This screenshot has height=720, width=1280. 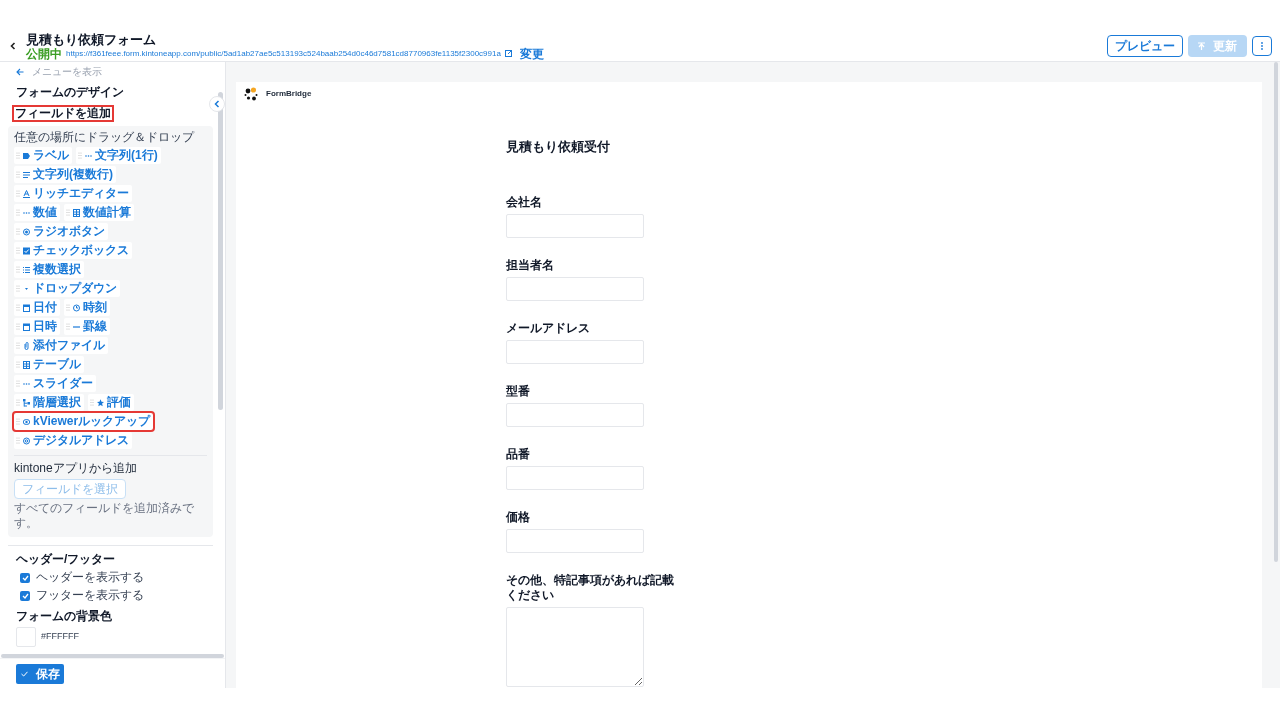 What do you see at coordinates (73, 250) in the screenshot?
I see `field-chip: チェックボックス` at bounding box center [73, 250].